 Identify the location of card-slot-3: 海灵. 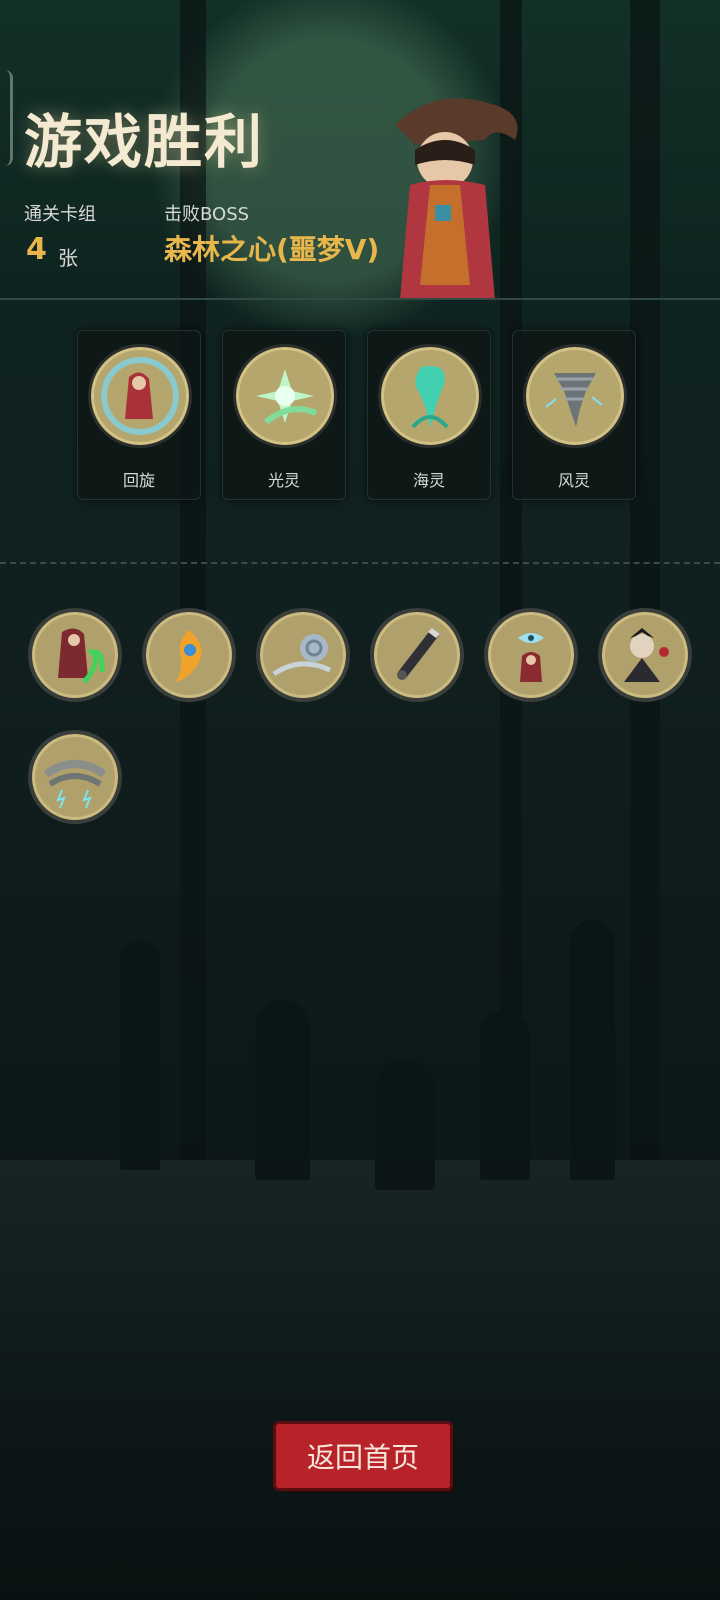
(429, 415).